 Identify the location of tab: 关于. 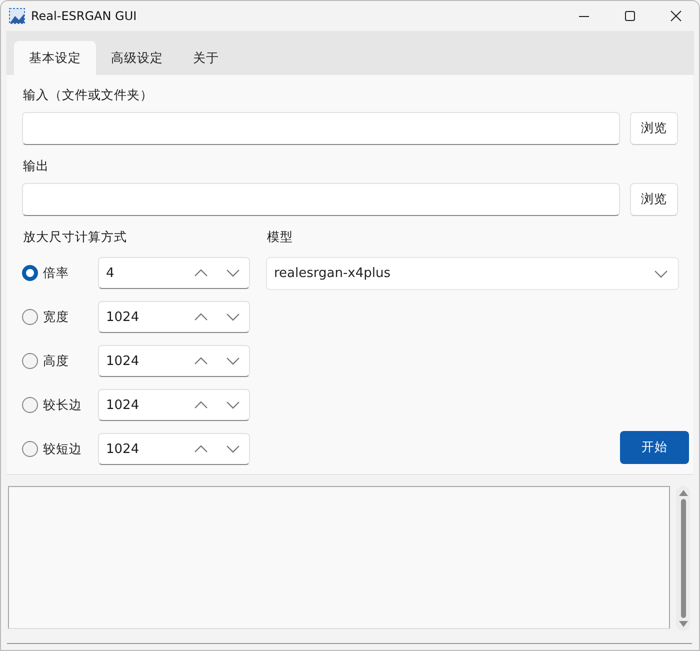
(206, 58).